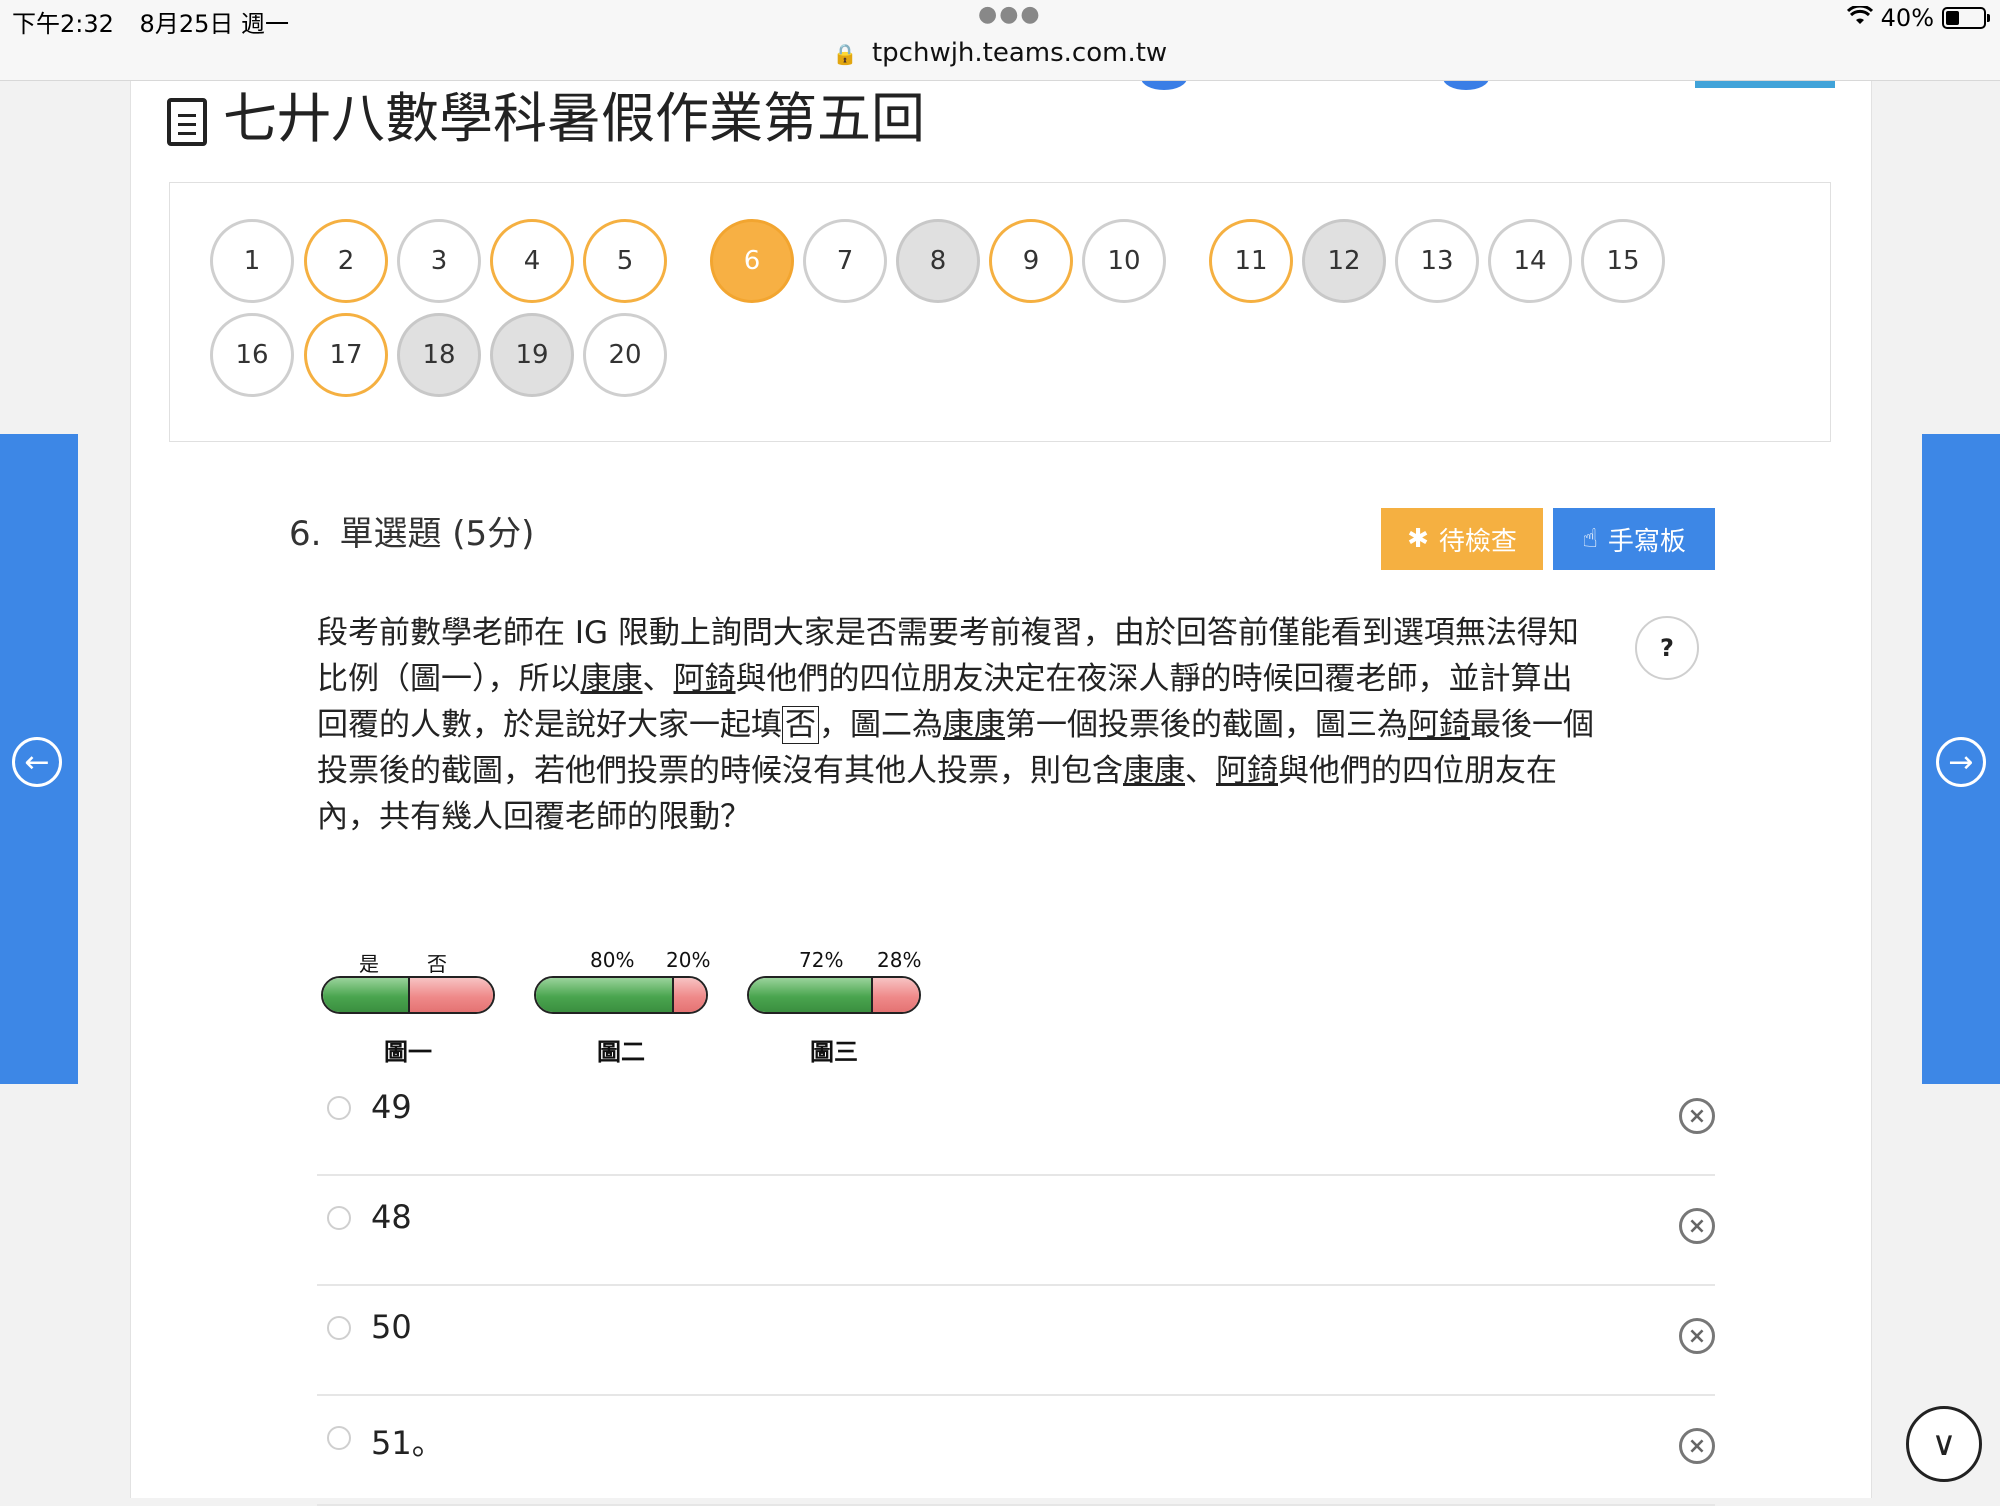 The width and height of the screenshot is (2000, 1506). What do you see at coordinates (407, 1443) in the screenshot?
I see `option-value: 51。` at bounding box center [407, 1443].